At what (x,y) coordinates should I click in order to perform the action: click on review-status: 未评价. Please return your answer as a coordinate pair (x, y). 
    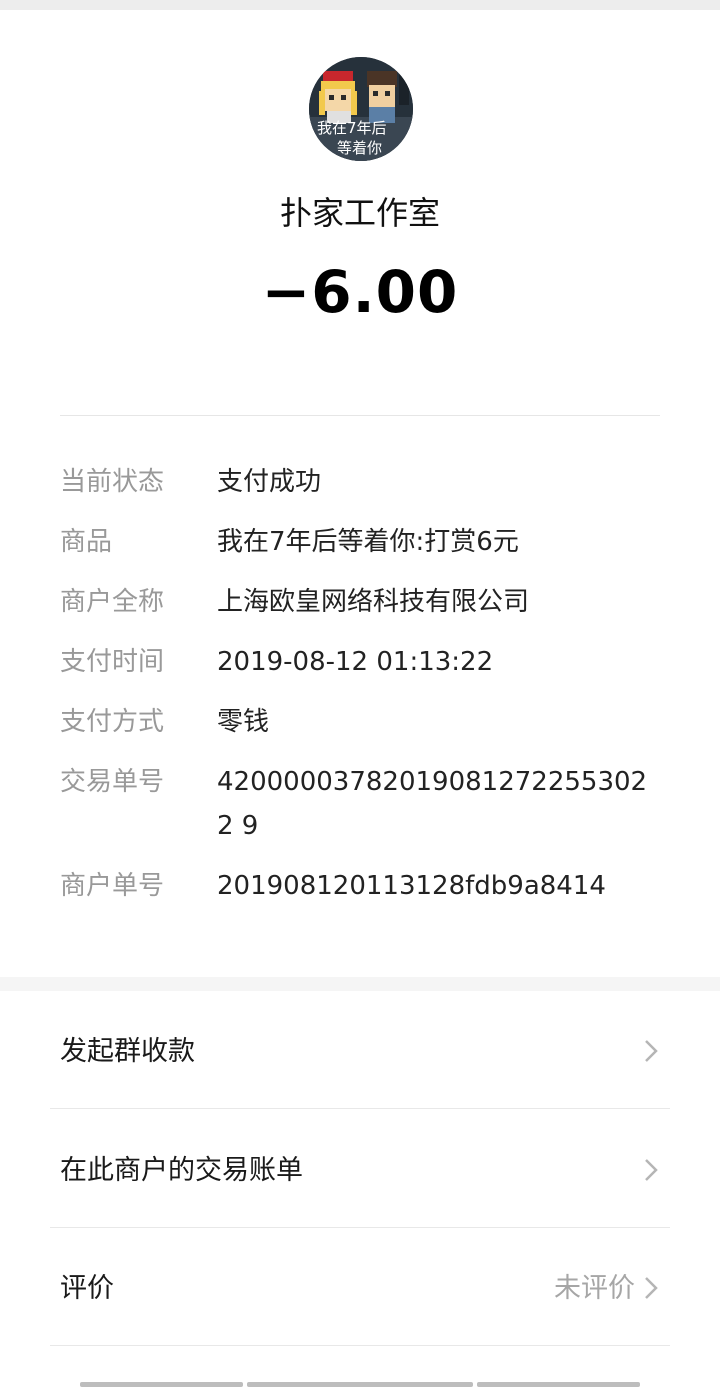
    Looking at the image, I should click on (594, 1288).